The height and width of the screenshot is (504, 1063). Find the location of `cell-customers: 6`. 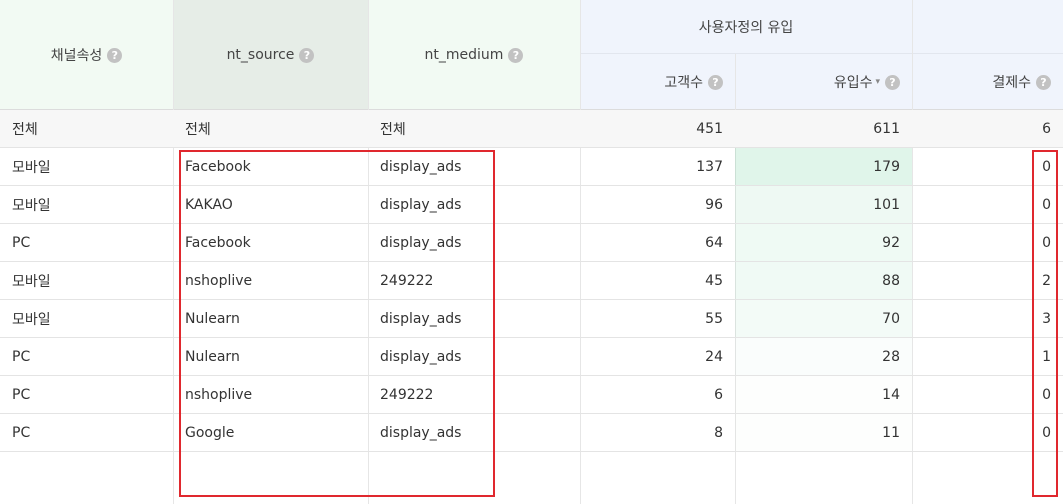

cell-customers: 6 is located at coordinates (718, 394).